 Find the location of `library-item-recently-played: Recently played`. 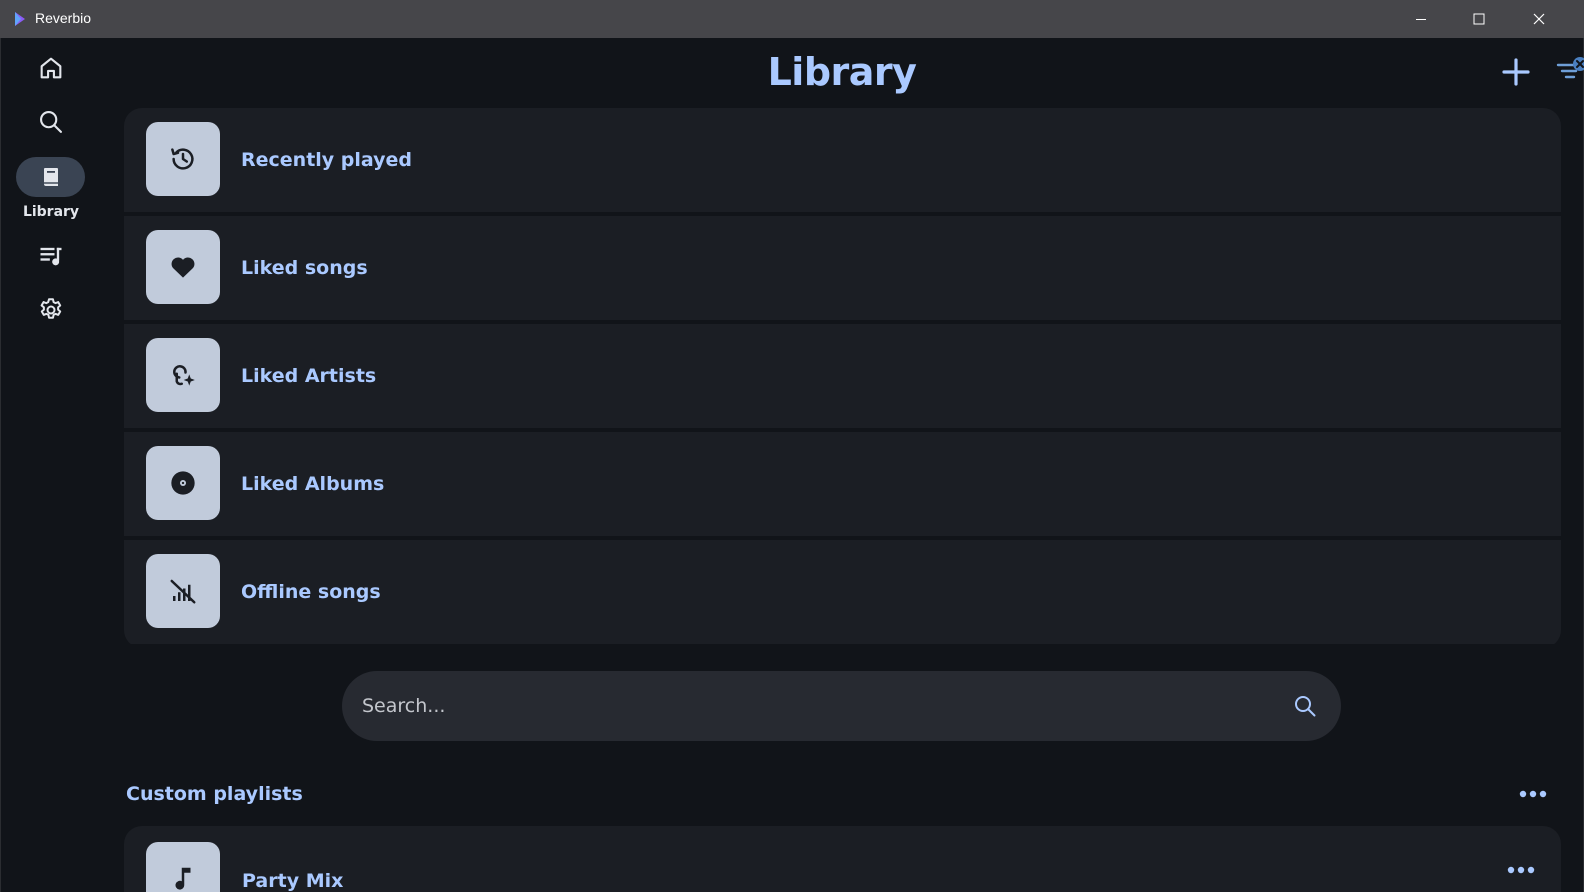

library-item-recently-played: Recently played is located at coordinates (842, 160).